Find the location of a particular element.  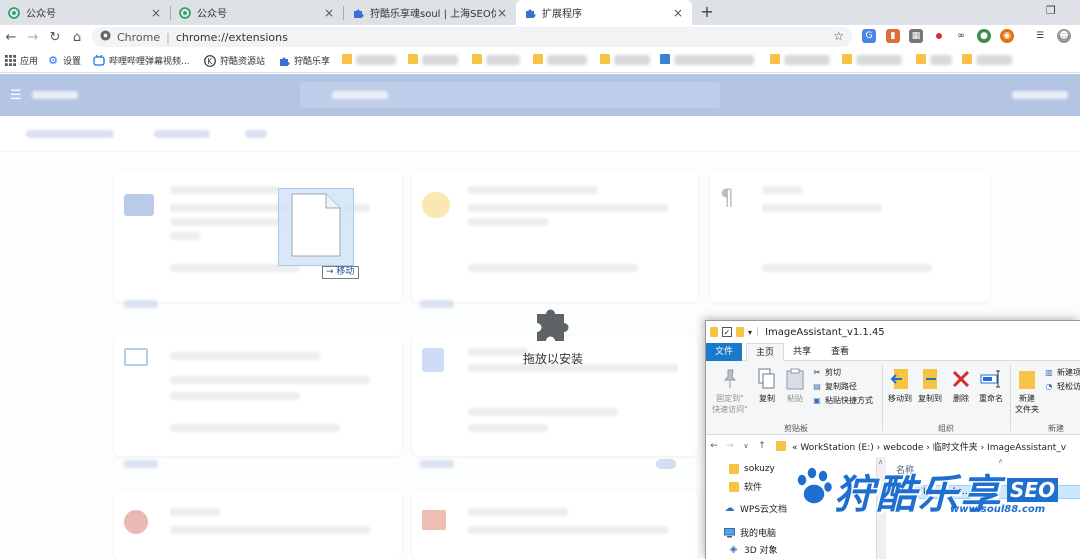

drop-zone: 拖放以安装 is located at coordinates (553, 333).